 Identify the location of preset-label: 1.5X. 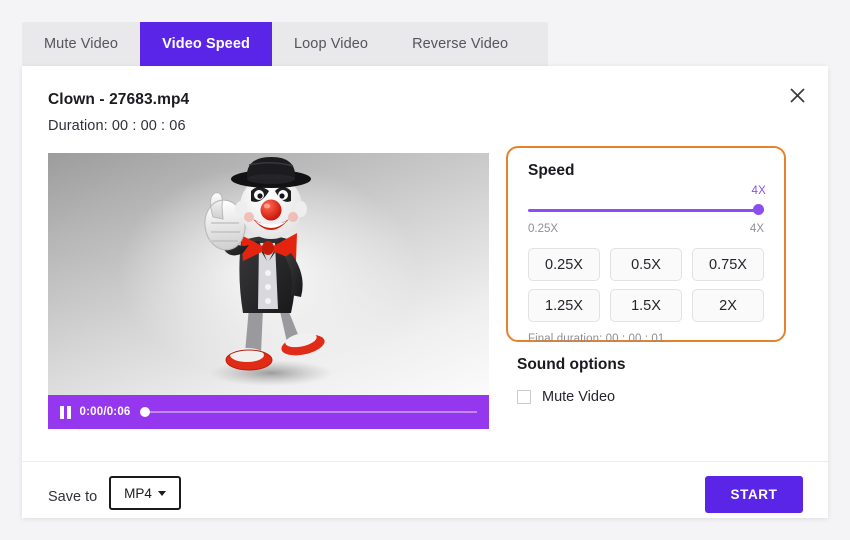
(646, 305).